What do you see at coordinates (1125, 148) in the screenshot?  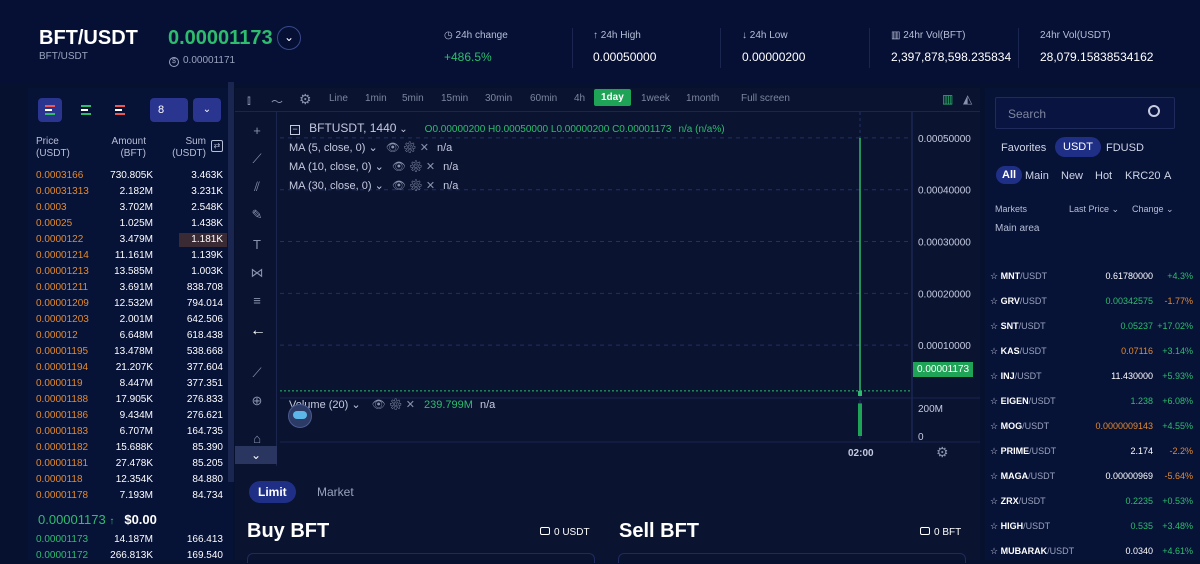 I see `tab-quote-2: FDUSD` at bounding box center [1125, 148].